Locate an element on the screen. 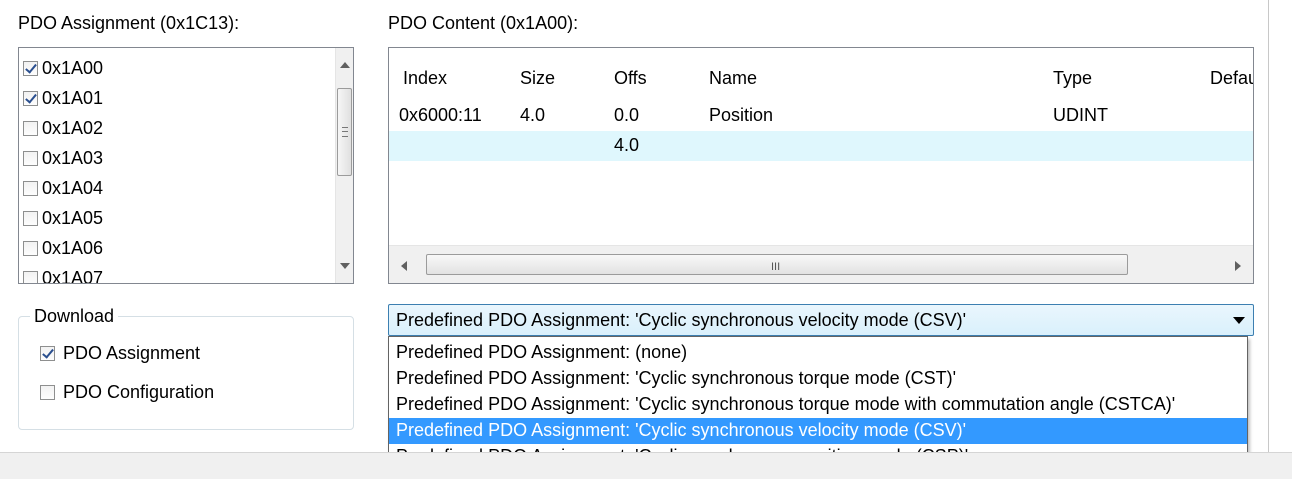  pdo-assignment-title: PDO Assignment (0x1C13): is located at coordinates (129, 23).